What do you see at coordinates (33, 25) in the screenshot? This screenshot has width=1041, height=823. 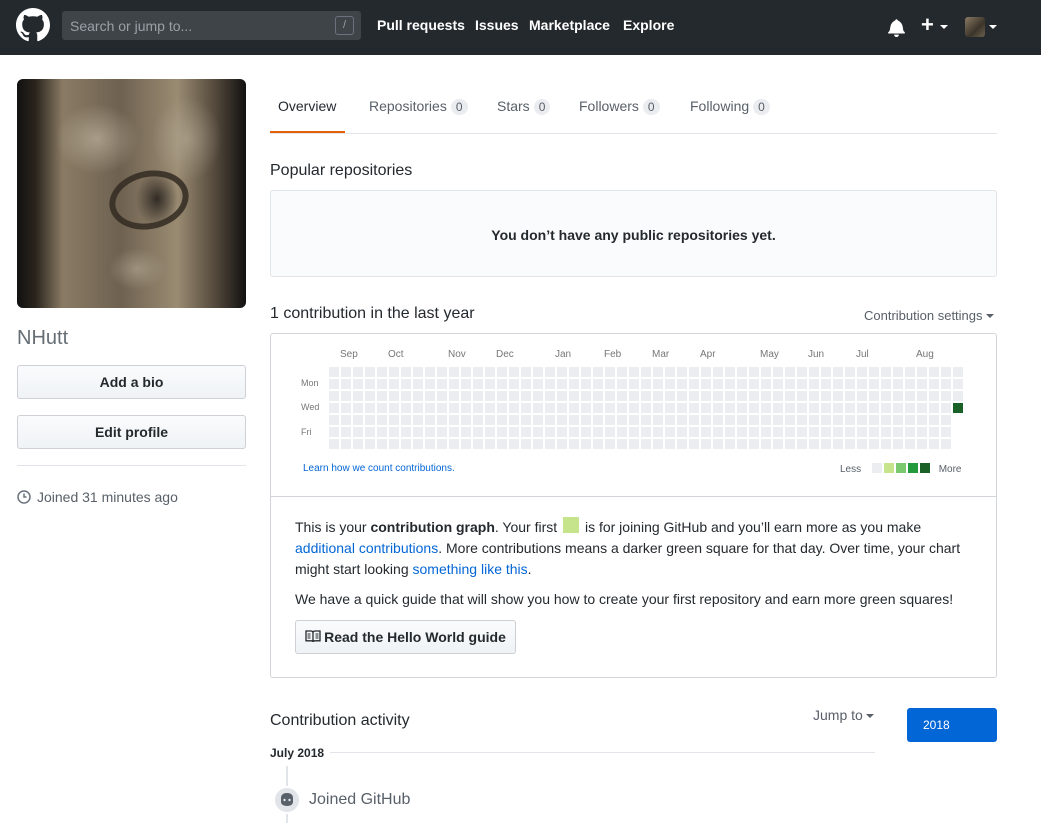 I see `github-logo-icon` at bounding box center [33, 25].